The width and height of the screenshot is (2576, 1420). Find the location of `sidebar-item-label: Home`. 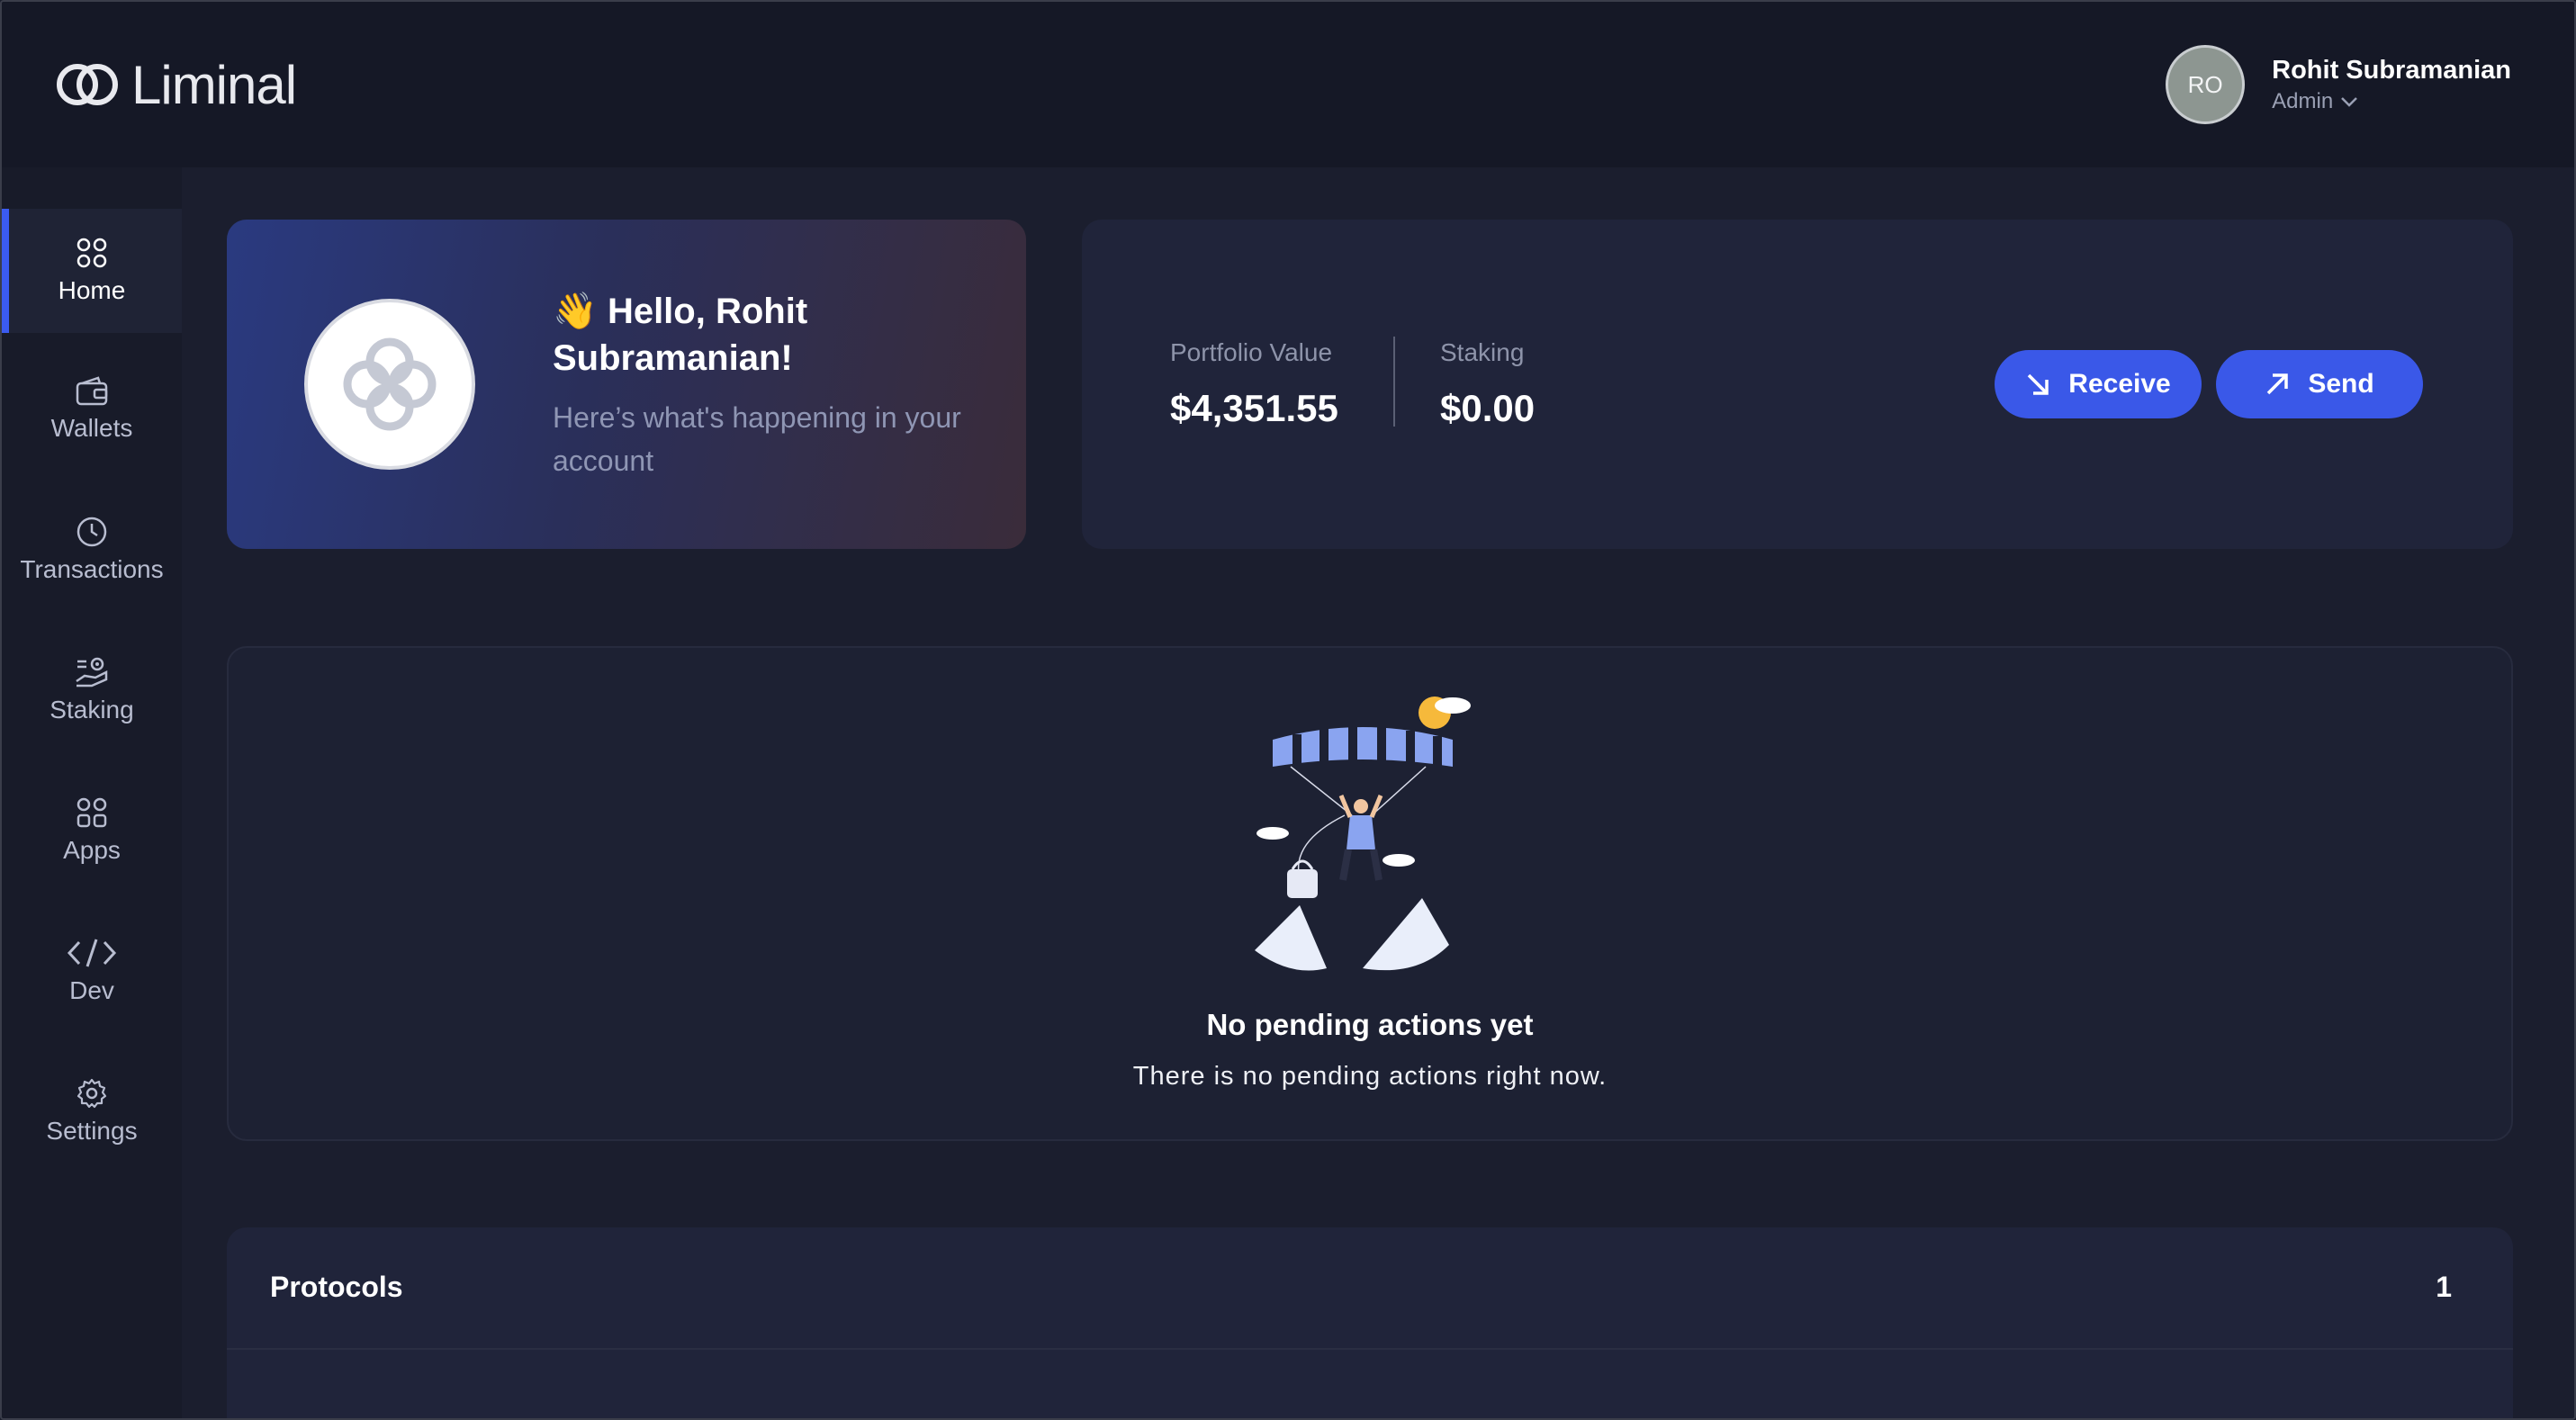

sidebar-item-label: Home is located at coordinates (92, 290).